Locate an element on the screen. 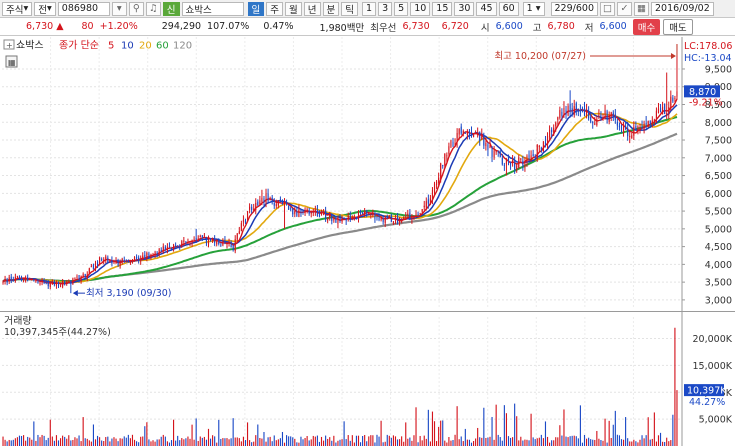 This screenshot has height=446, width=735. interval-10-button: 10 is located at coordinates (420, 8).